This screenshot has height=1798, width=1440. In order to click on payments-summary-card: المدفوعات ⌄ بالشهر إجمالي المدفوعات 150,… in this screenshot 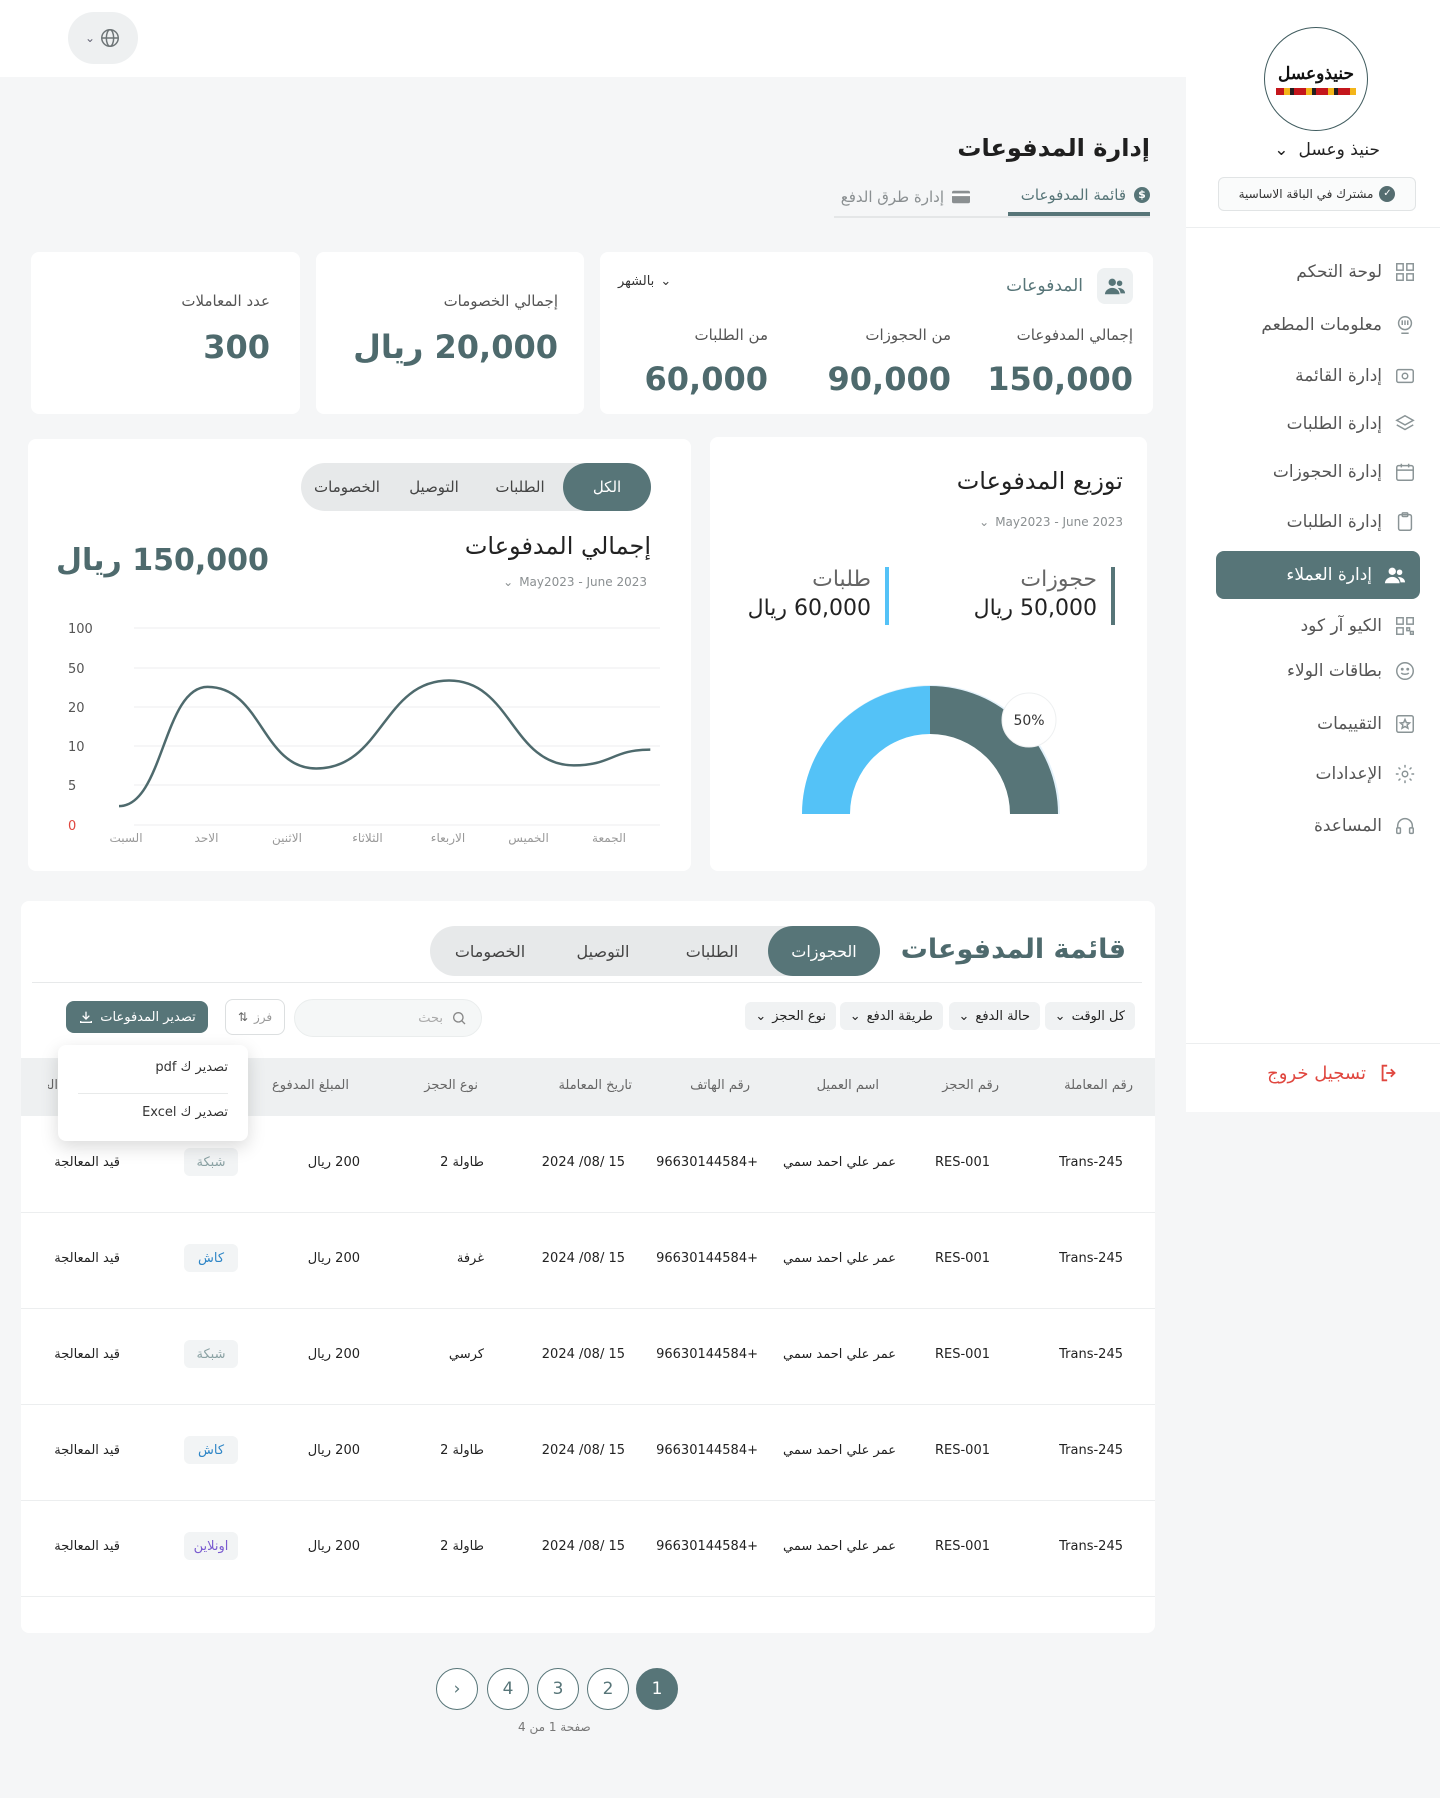, I will do `click(876, 333)`.